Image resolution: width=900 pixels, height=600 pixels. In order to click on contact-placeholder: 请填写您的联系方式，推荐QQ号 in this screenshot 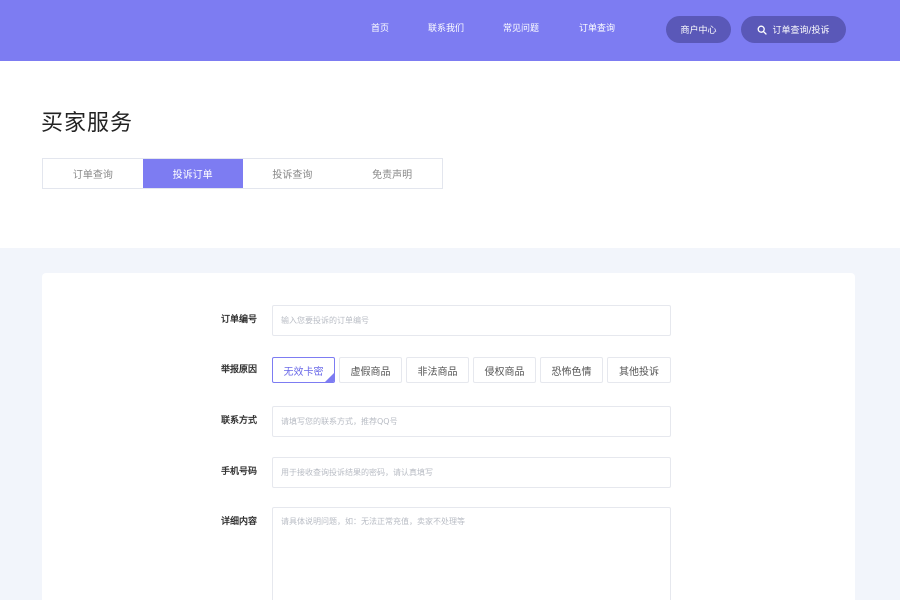, I will do `click(339, 421)`.